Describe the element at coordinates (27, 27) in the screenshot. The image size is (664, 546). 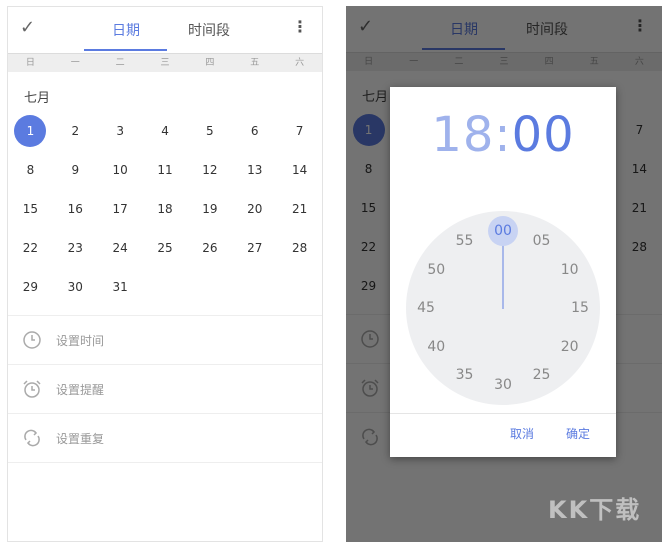
I see `check-icon: ✓` at that location.